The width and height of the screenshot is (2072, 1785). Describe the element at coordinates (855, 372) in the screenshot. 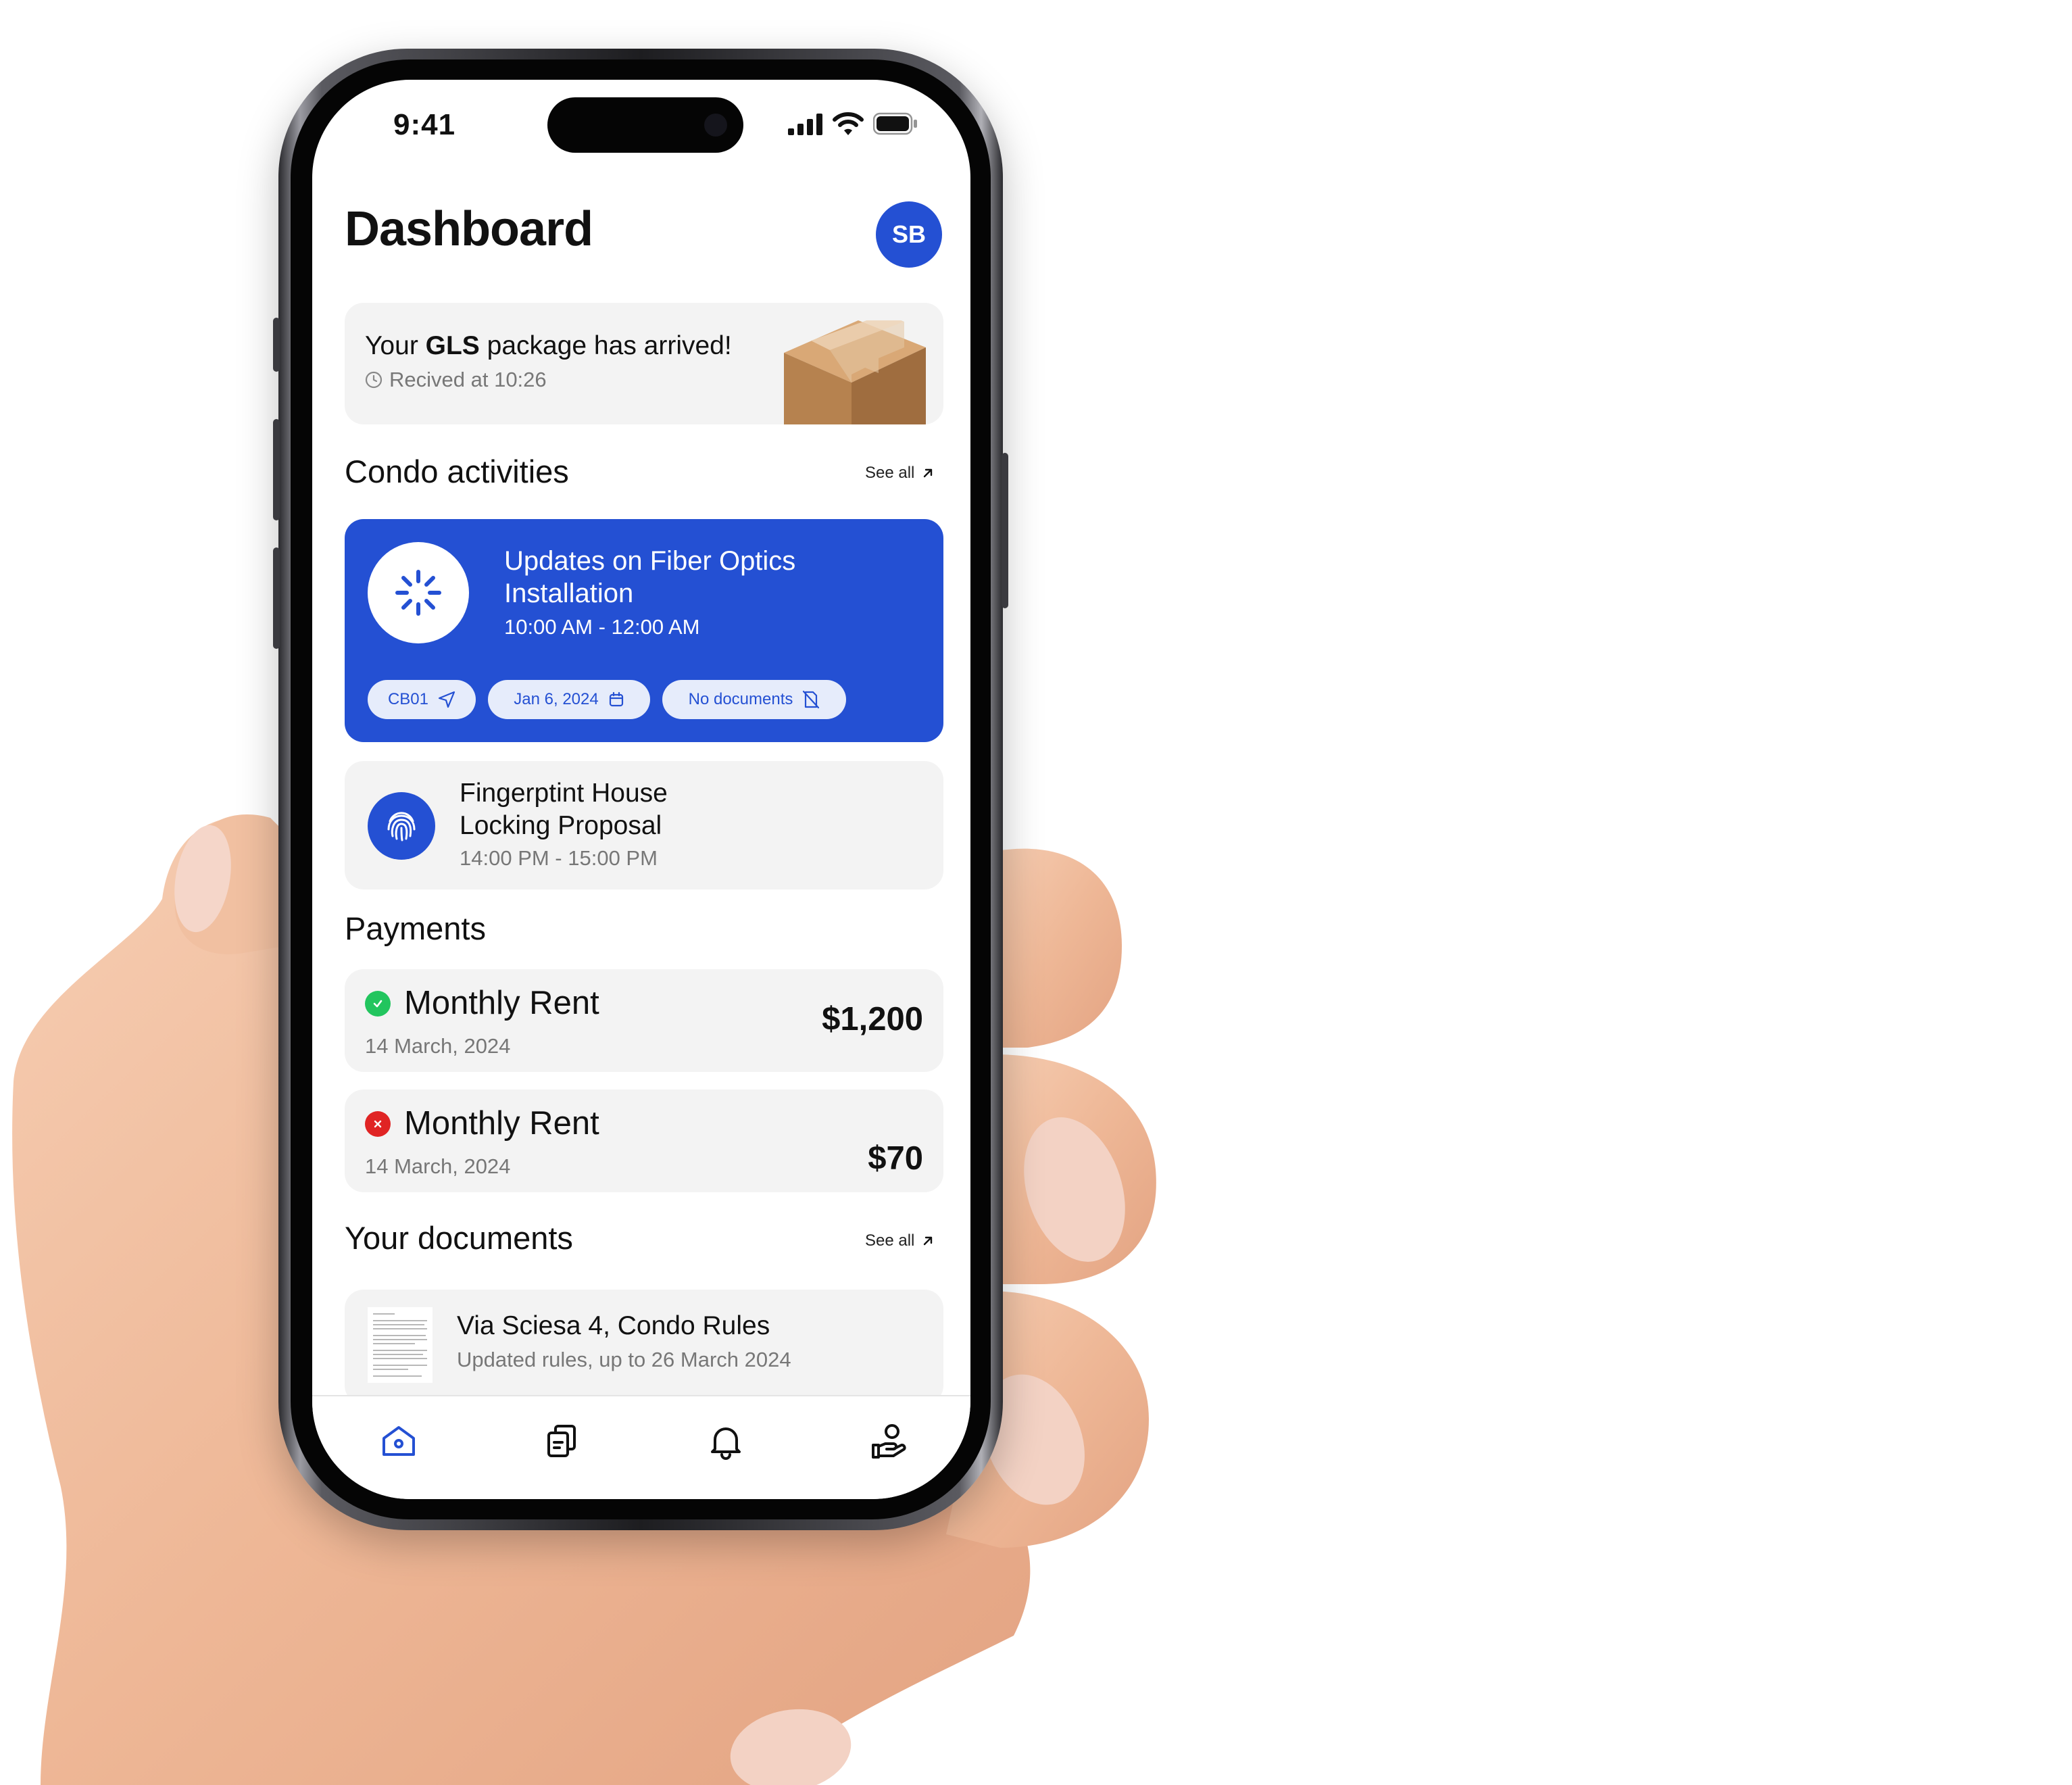

I see `package-box-icon` at that location.